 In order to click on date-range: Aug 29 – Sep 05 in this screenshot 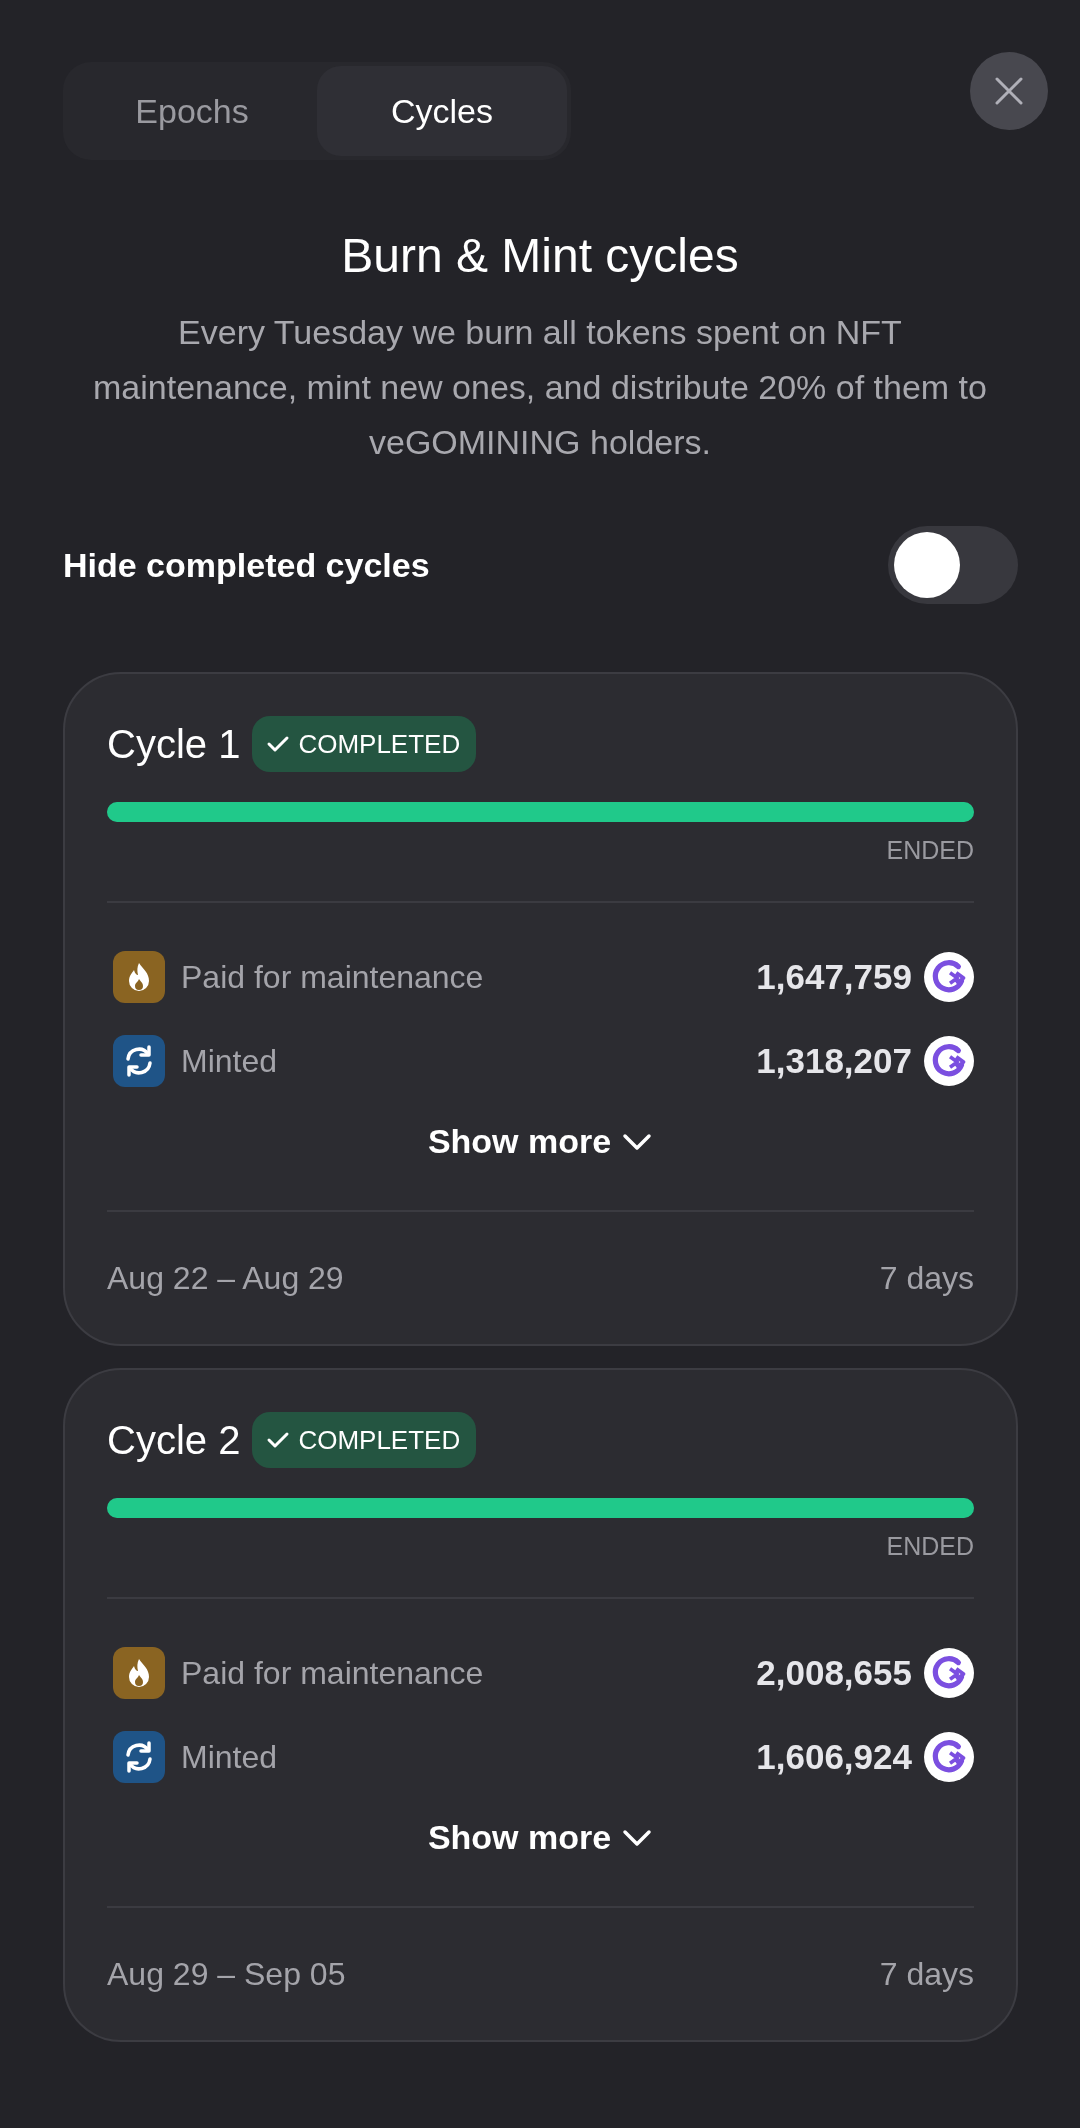, I will do `click(226, 1974)`.